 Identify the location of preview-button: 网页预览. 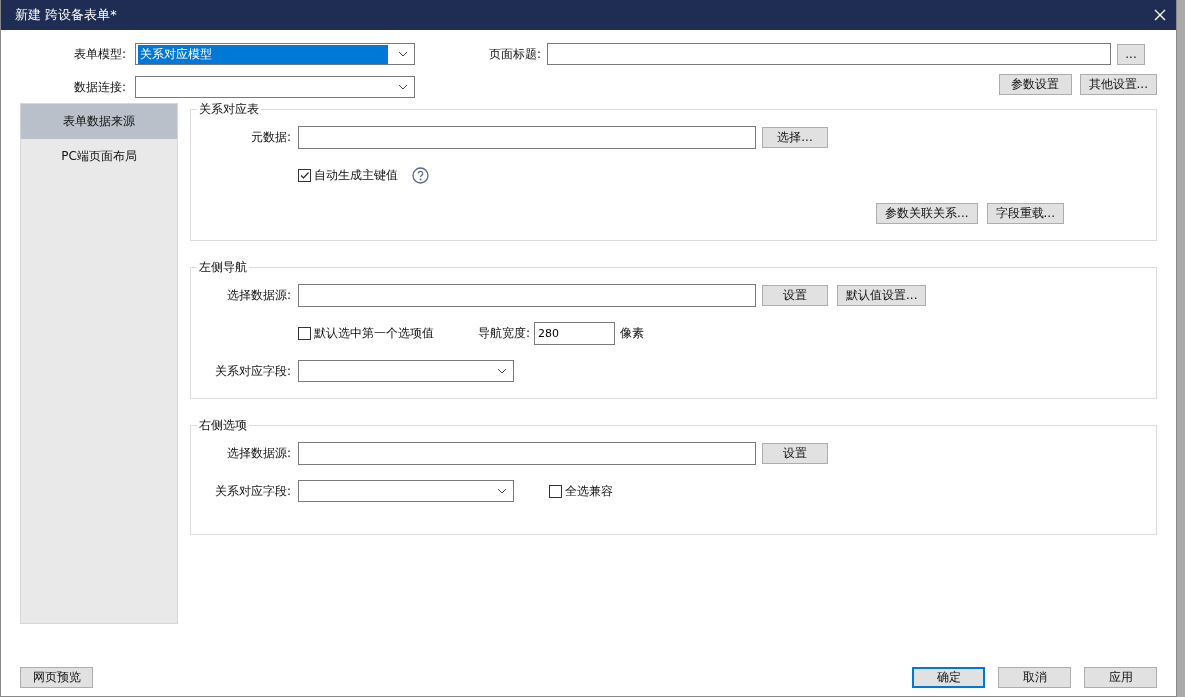
(56, 677).